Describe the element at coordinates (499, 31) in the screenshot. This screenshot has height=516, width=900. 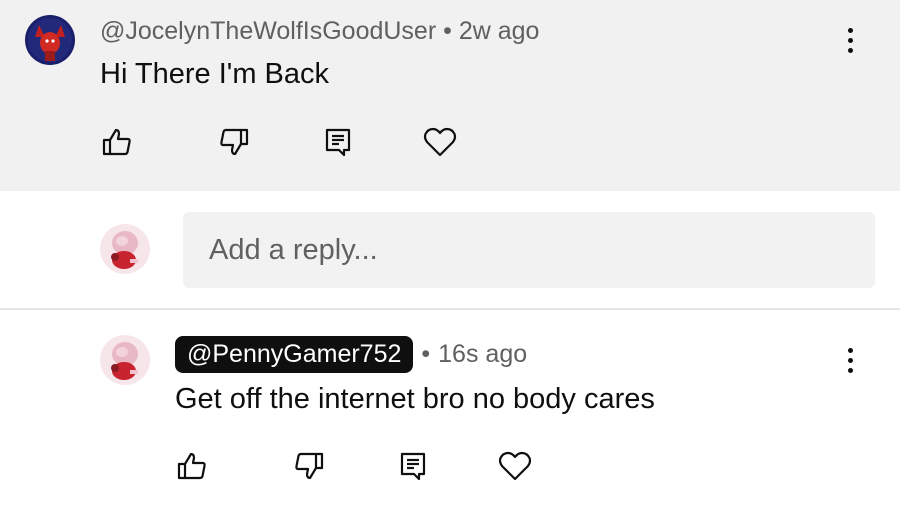
I see `comment-timestamp: 2w ago` at that location.